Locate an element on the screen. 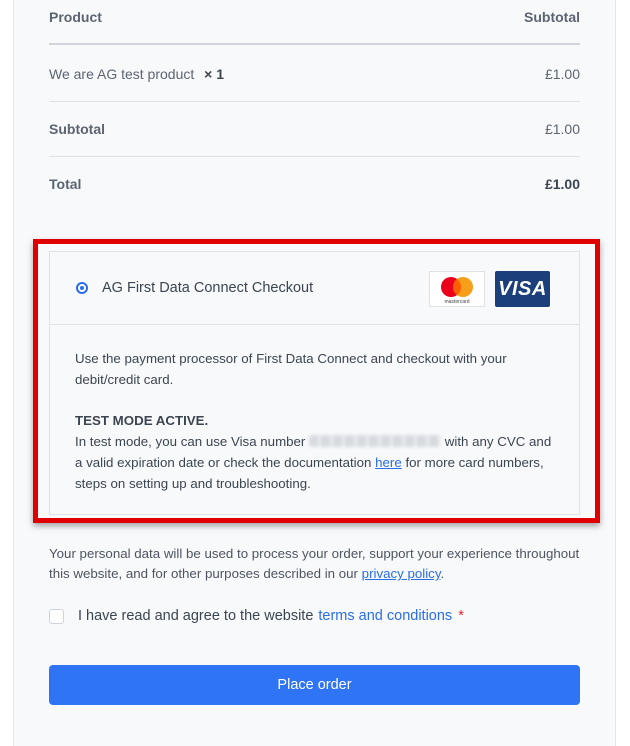 The height and width of the screenshot is (746, 630). item-divider is located at coordinates (314, 101).